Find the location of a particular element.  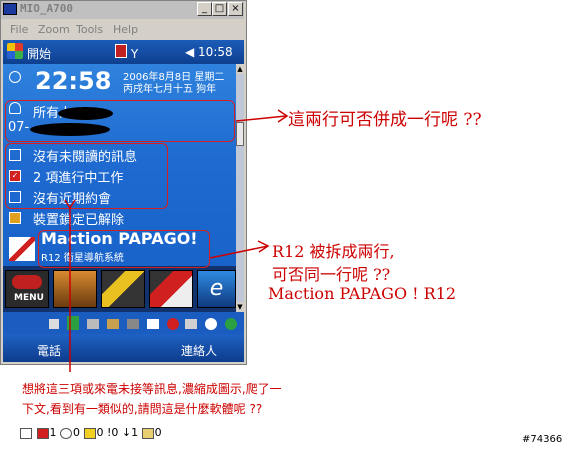

arrow-owner is located at coordinates (261, 118).